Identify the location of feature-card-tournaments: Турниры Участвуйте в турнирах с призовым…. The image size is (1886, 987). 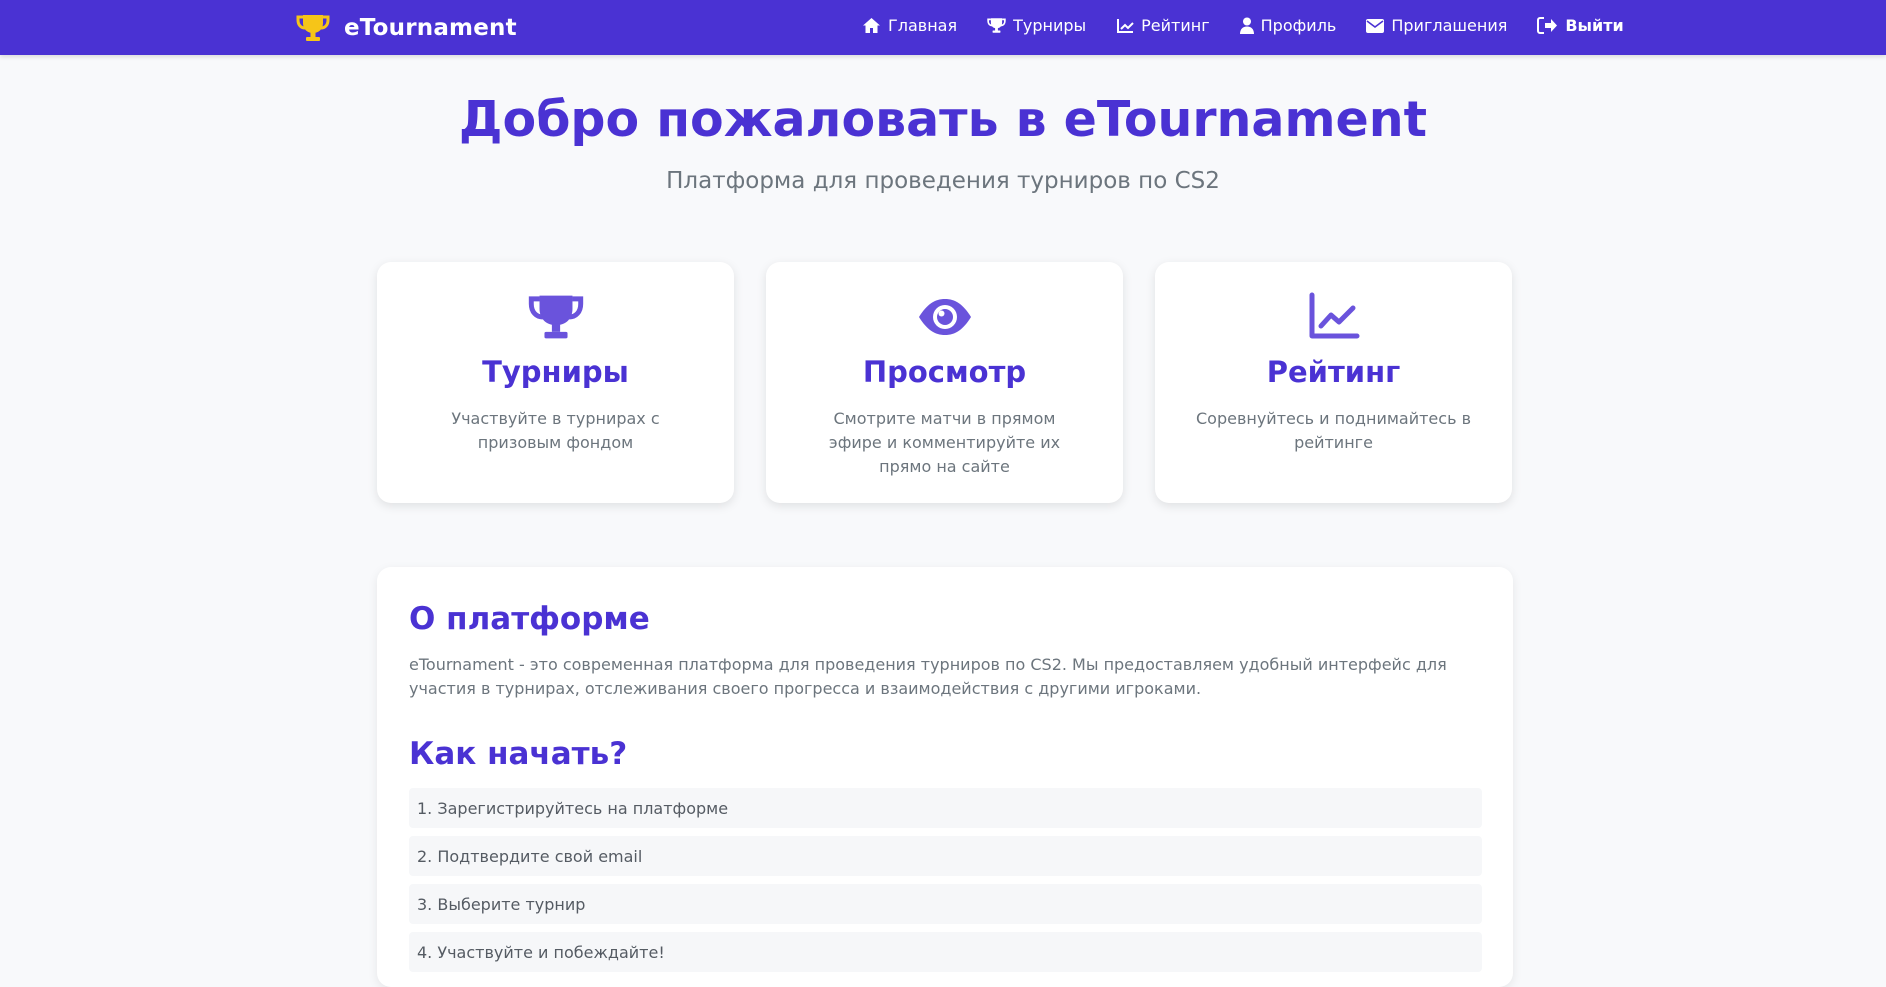
(555, 382).